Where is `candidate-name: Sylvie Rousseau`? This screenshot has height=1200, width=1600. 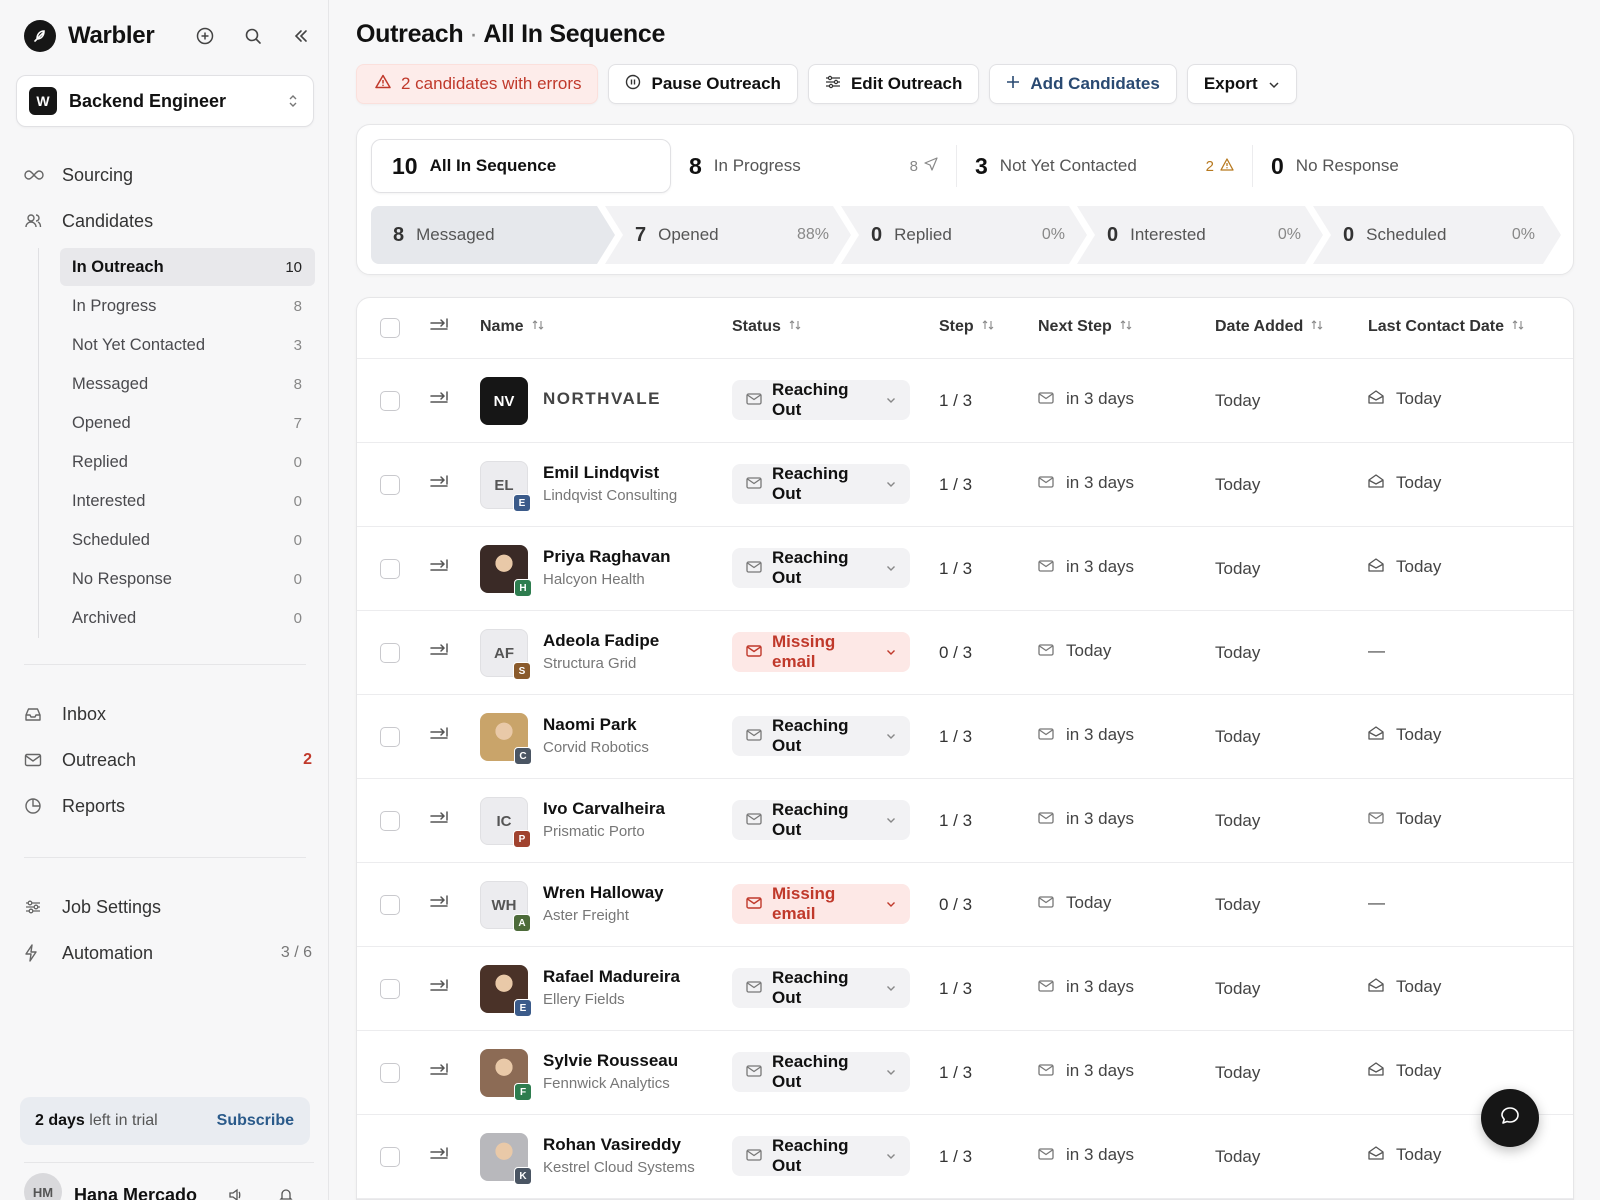 candidate-name: Sylvie Rousseau is located at coordinates (610, 1061).